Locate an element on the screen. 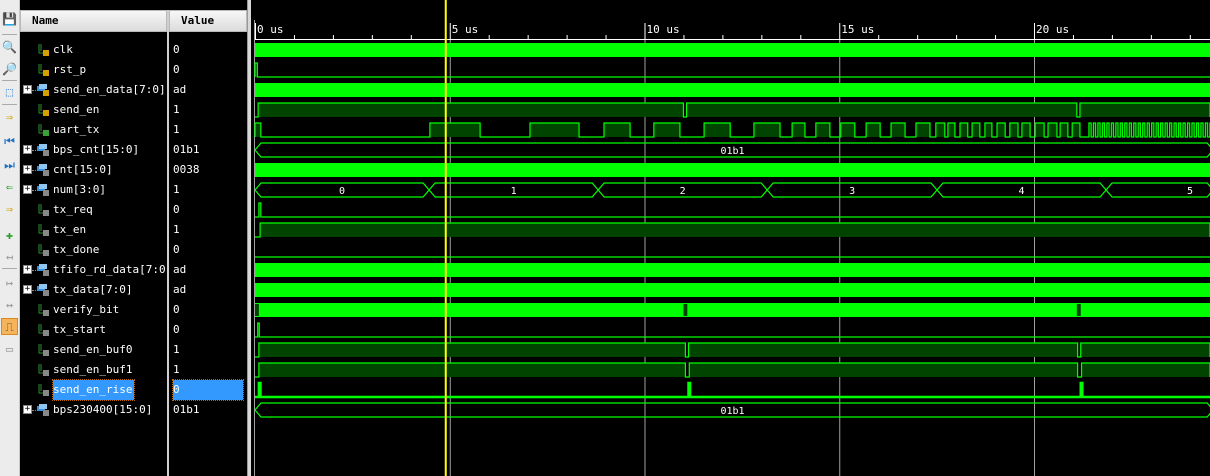 The width and height of the screenshot is (1210, 476). bus-value-label: 1 is located at coordinates (514, 191).